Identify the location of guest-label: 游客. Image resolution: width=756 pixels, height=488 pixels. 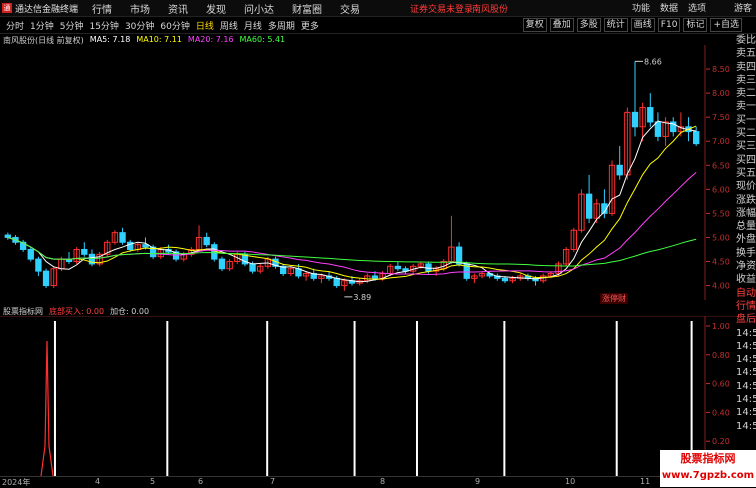
(743, 7).